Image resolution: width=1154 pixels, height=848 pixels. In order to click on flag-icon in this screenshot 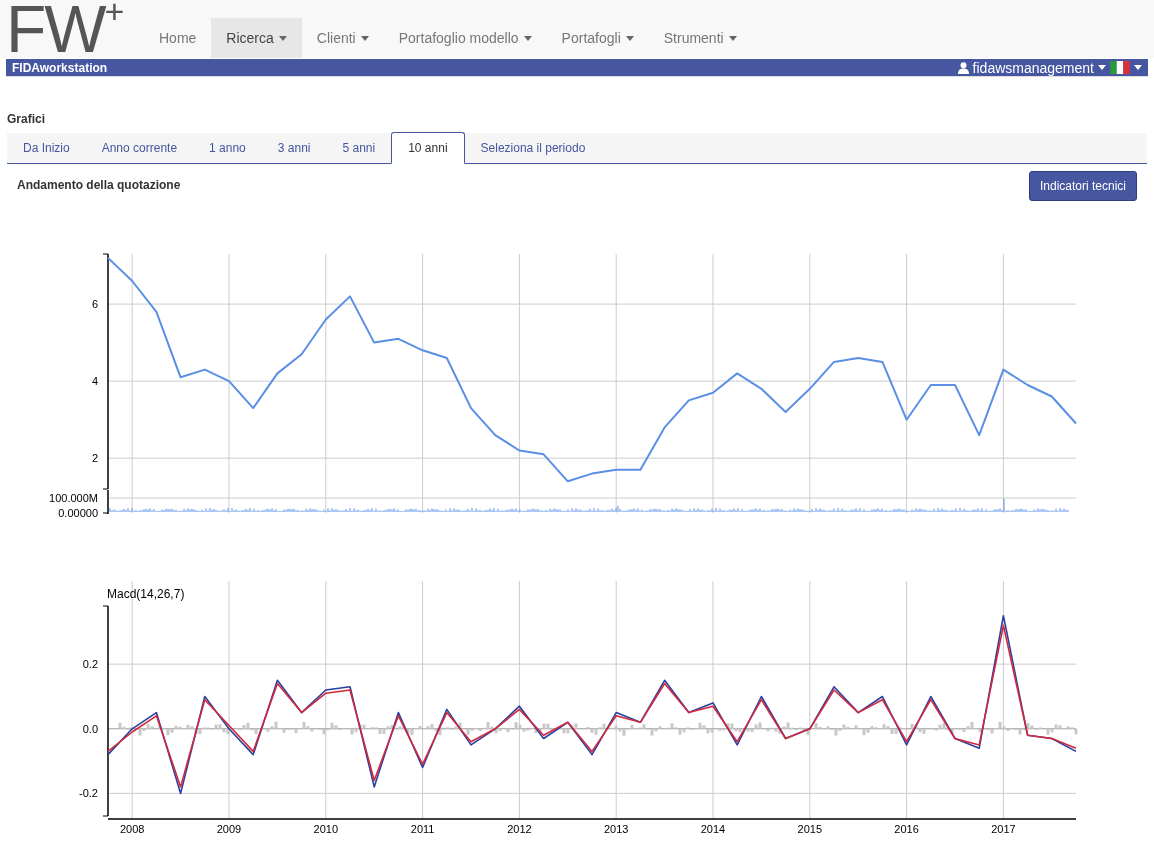, I will do `click(1120, 67)`.